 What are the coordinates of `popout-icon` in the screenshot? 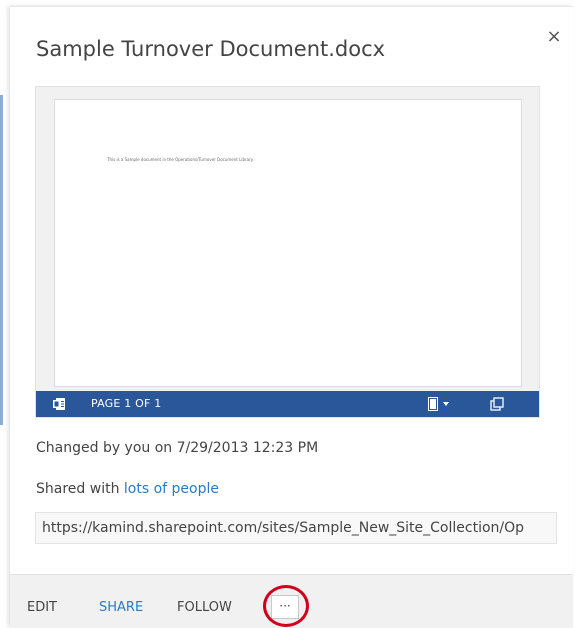 It's located at (497, 404).